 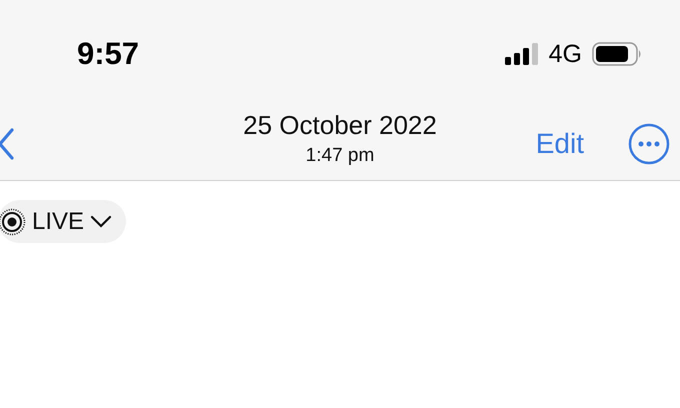 I want to click on edit-button: Edit, so click(x=560, y=144).